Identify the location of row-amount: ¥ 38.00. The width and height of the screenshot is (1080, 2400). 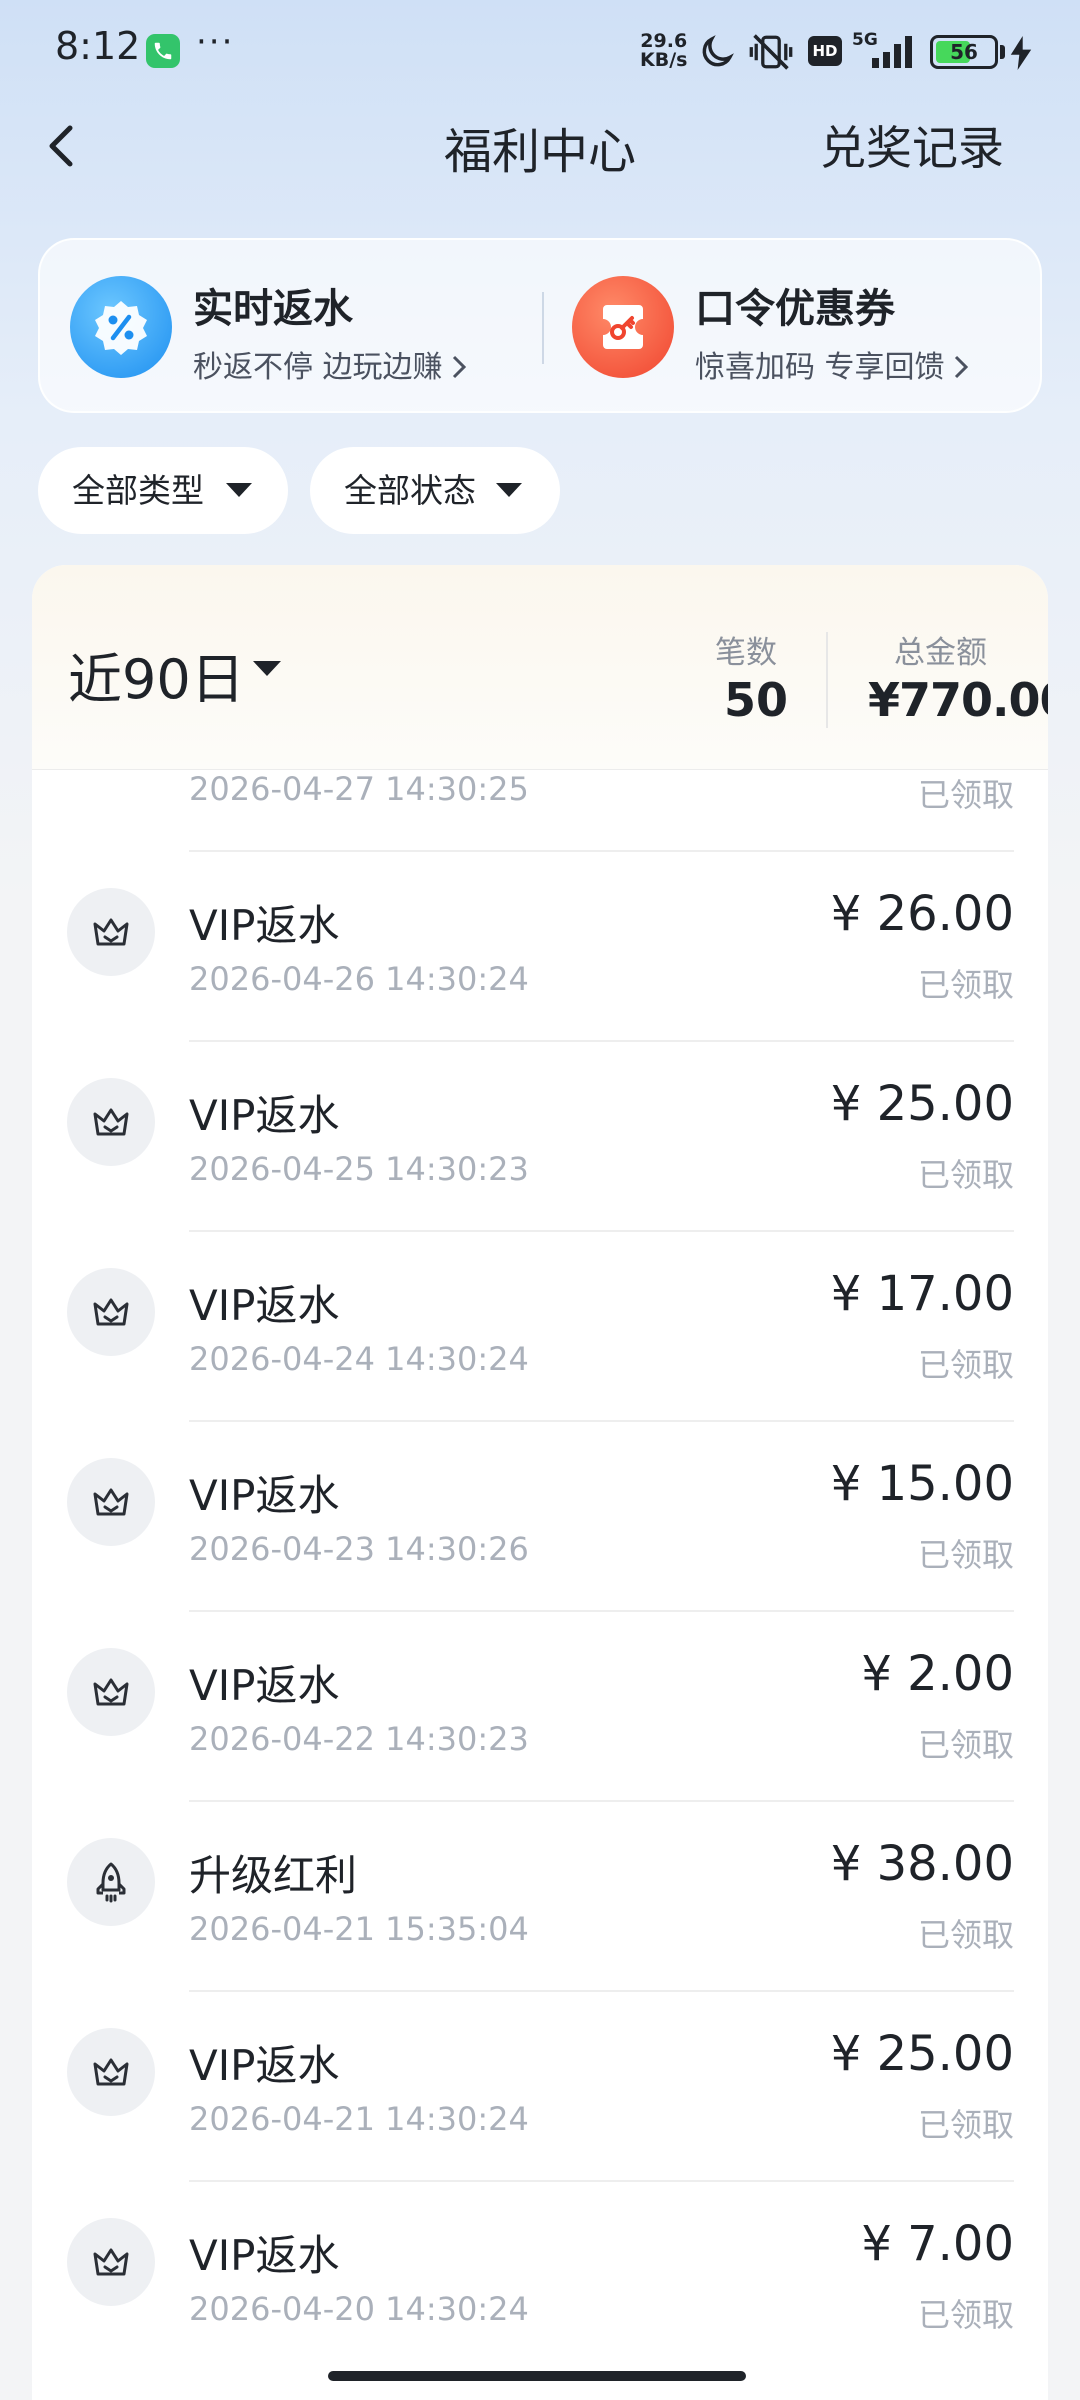
(922, 1864).